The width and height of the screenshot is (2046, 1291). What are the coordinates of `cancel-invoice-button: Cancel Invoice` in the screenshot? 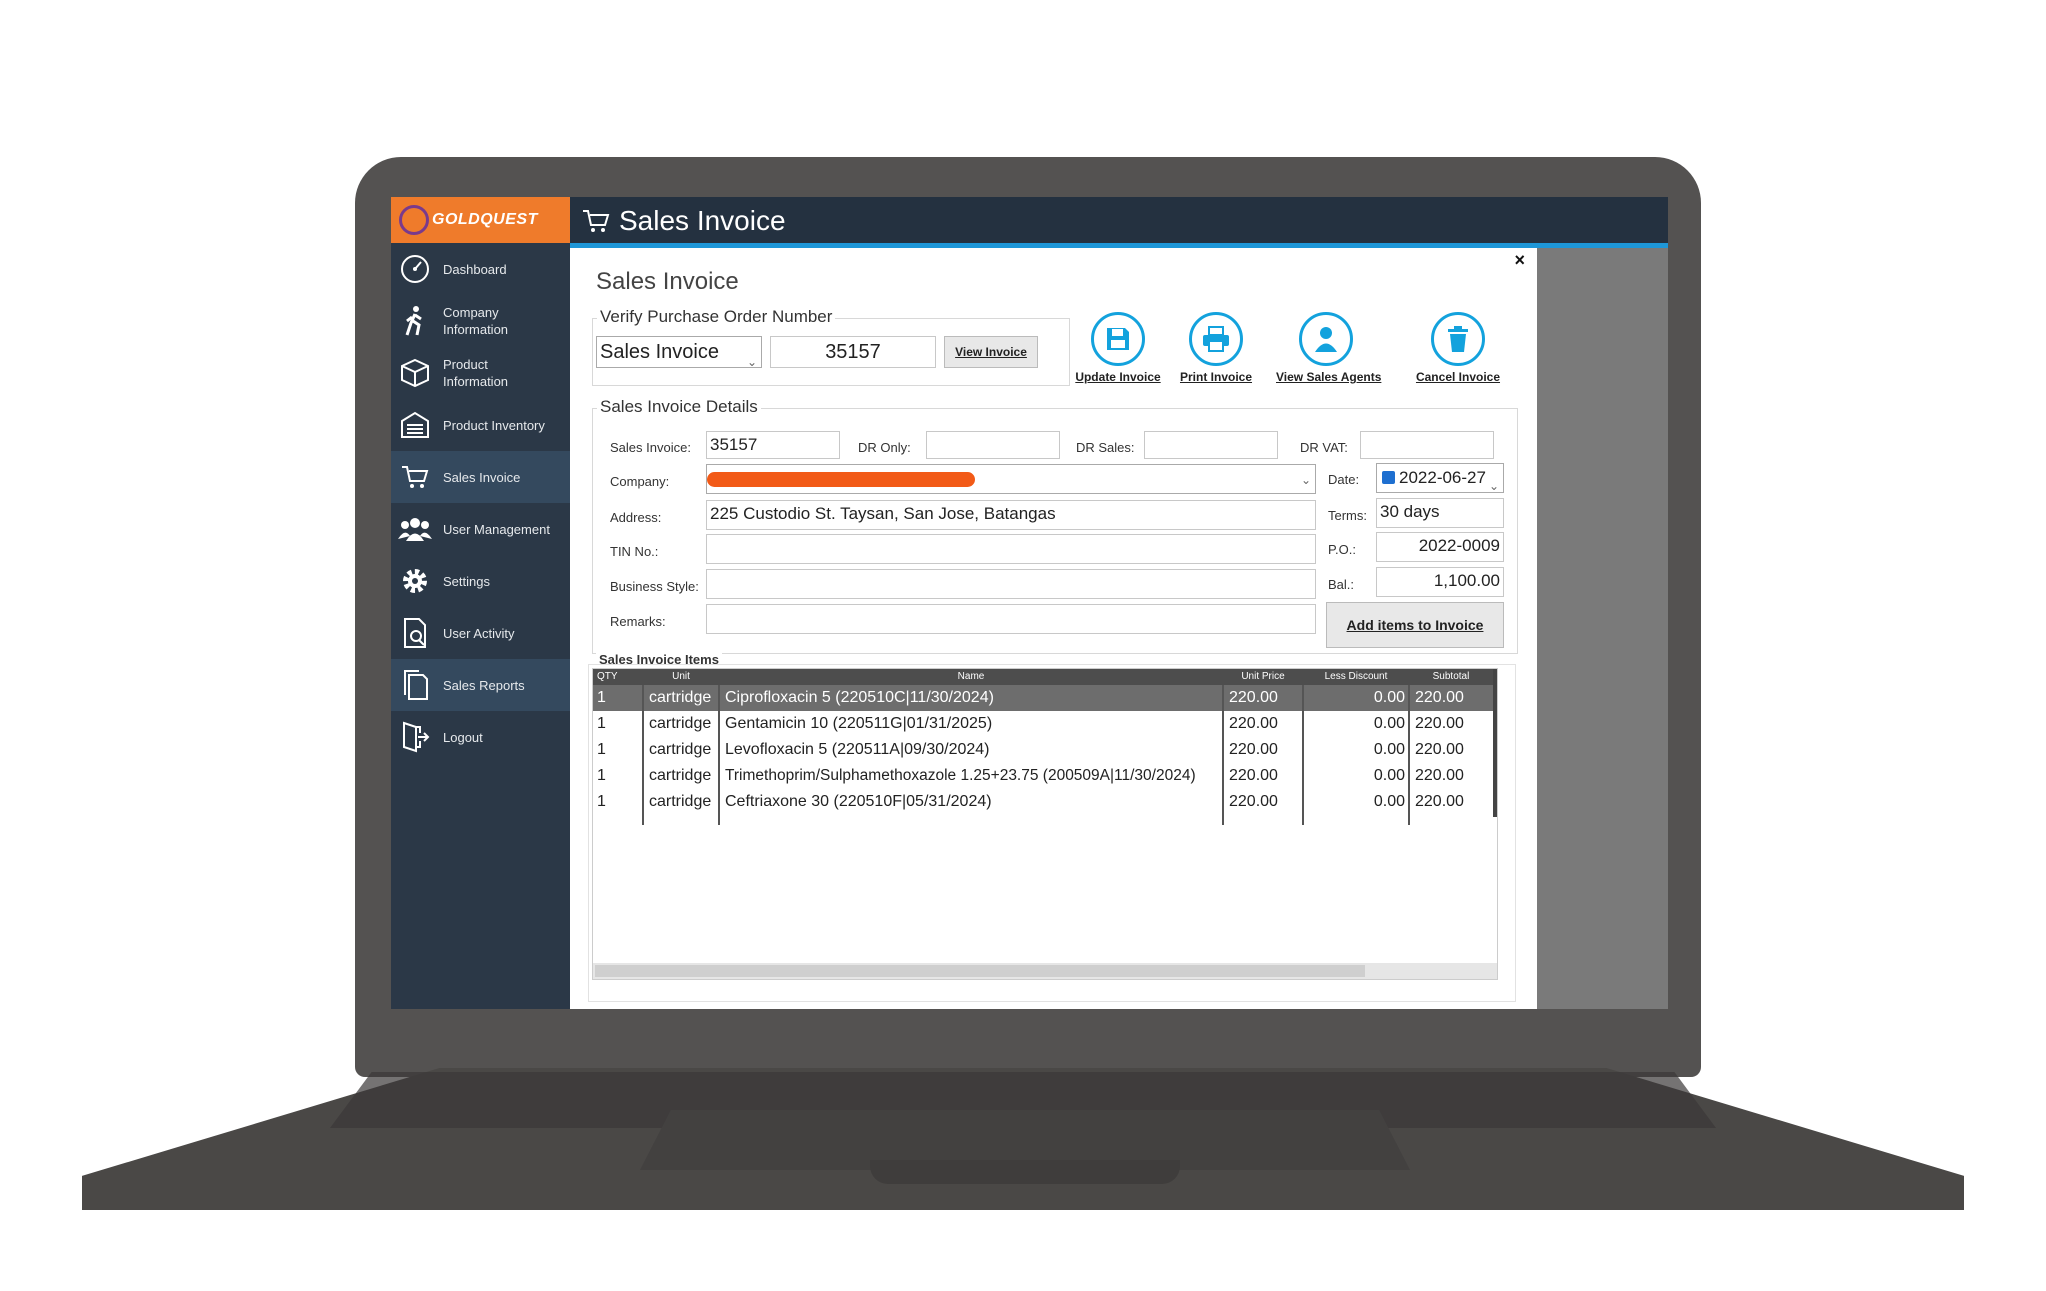 It's located at (1458, 348).